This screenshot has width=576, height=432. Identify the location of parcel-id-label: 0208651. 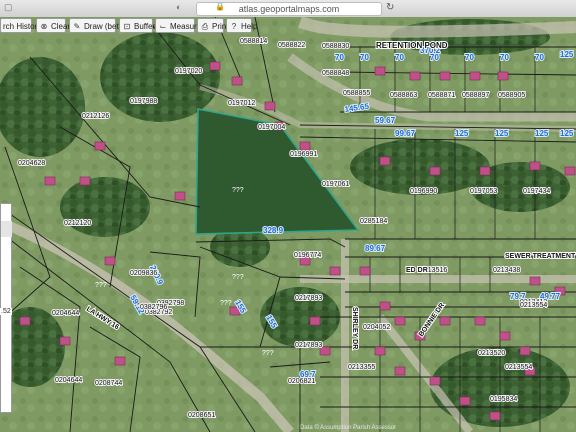
(201, 415).